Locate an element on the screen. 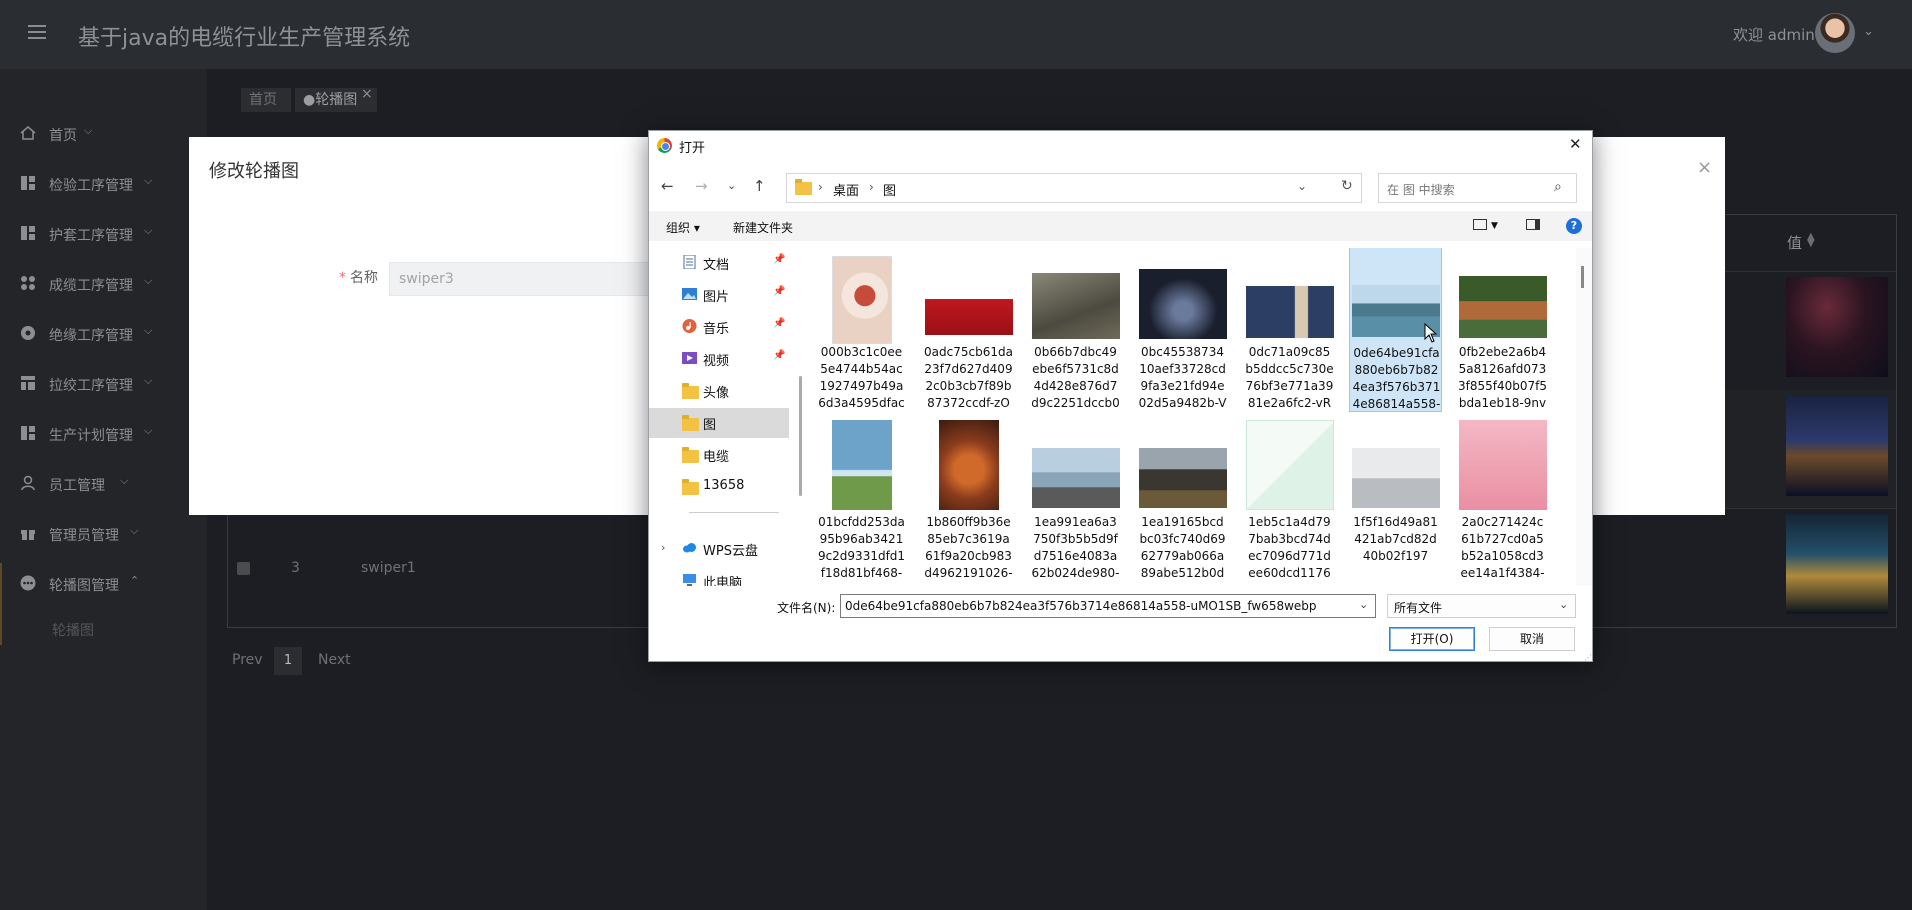 The width and height of the screenshot is (1912, 910). back-arrow-icon: ← is located at coordinates (667, 186).